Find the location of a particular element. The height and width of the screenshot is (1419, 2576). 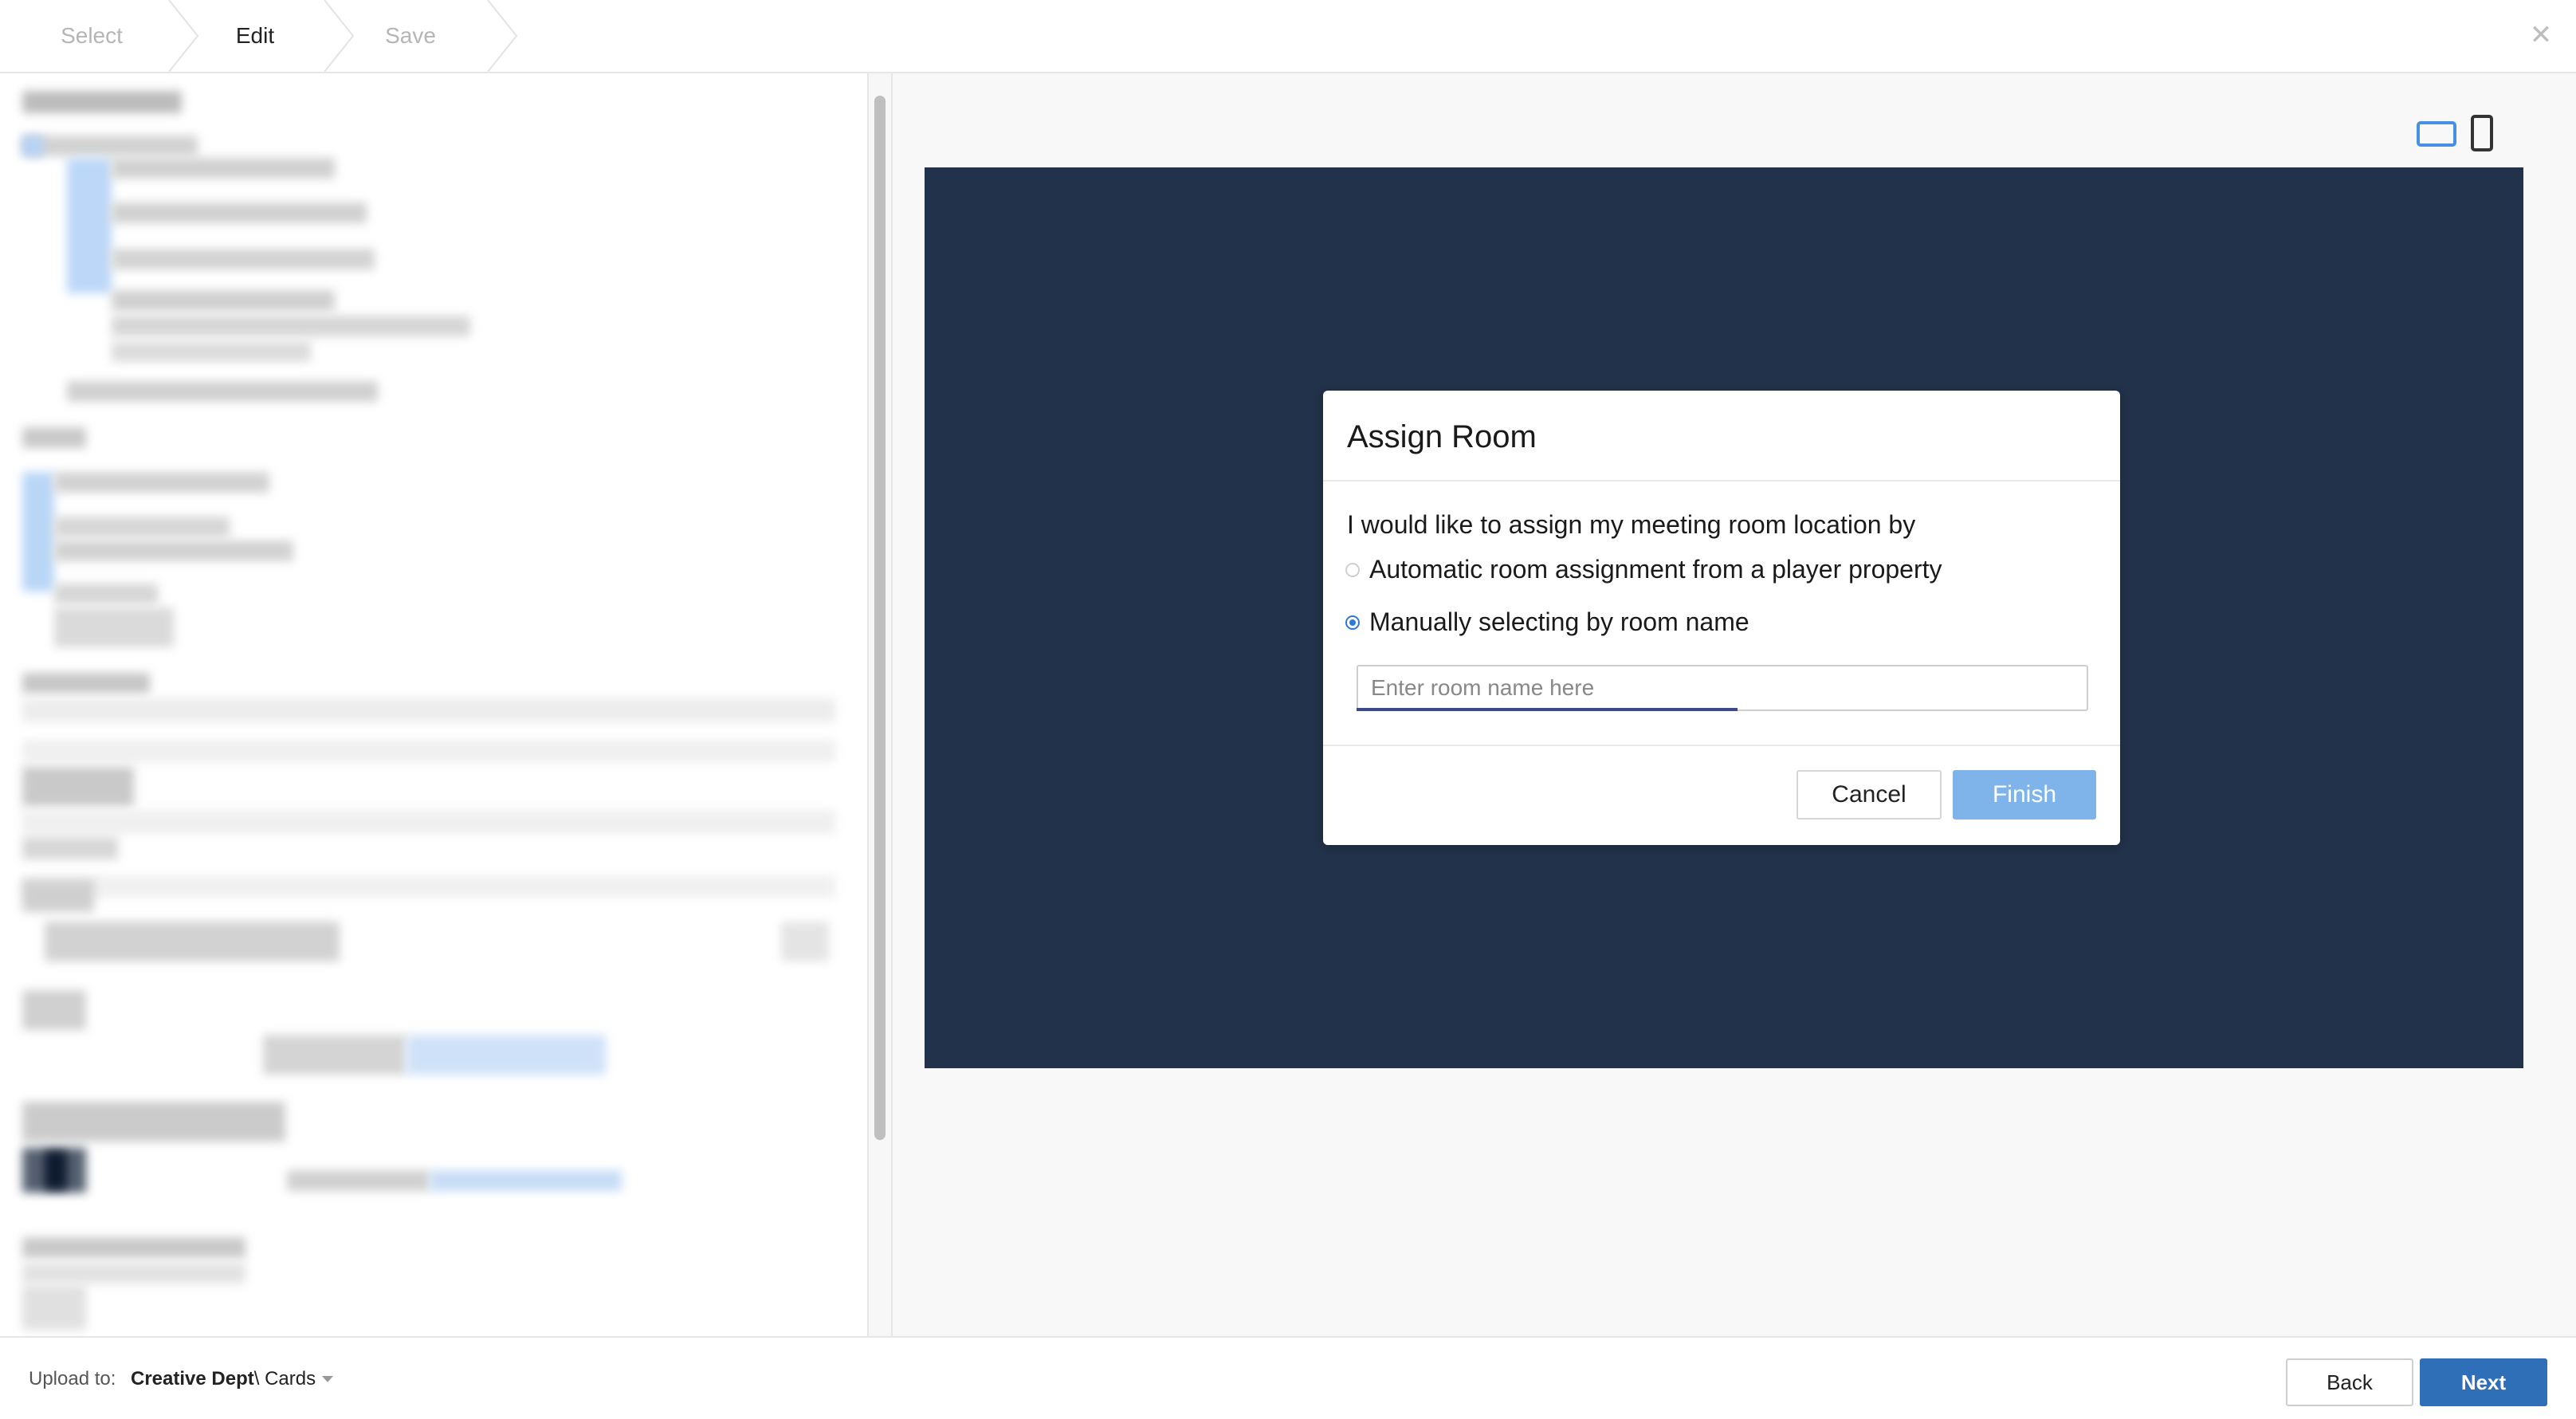

stepper: Select Edit Save is located at coordinates (263, 36).